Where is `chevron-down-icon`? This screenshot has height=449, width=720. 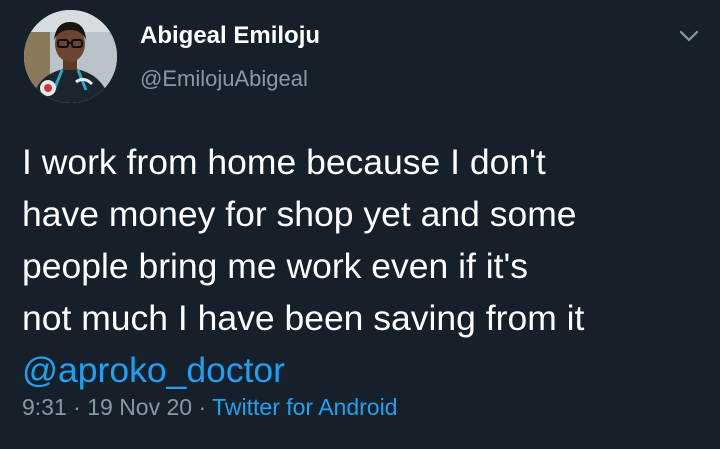
chevron-down-icon is located at coordinates (689, 36).